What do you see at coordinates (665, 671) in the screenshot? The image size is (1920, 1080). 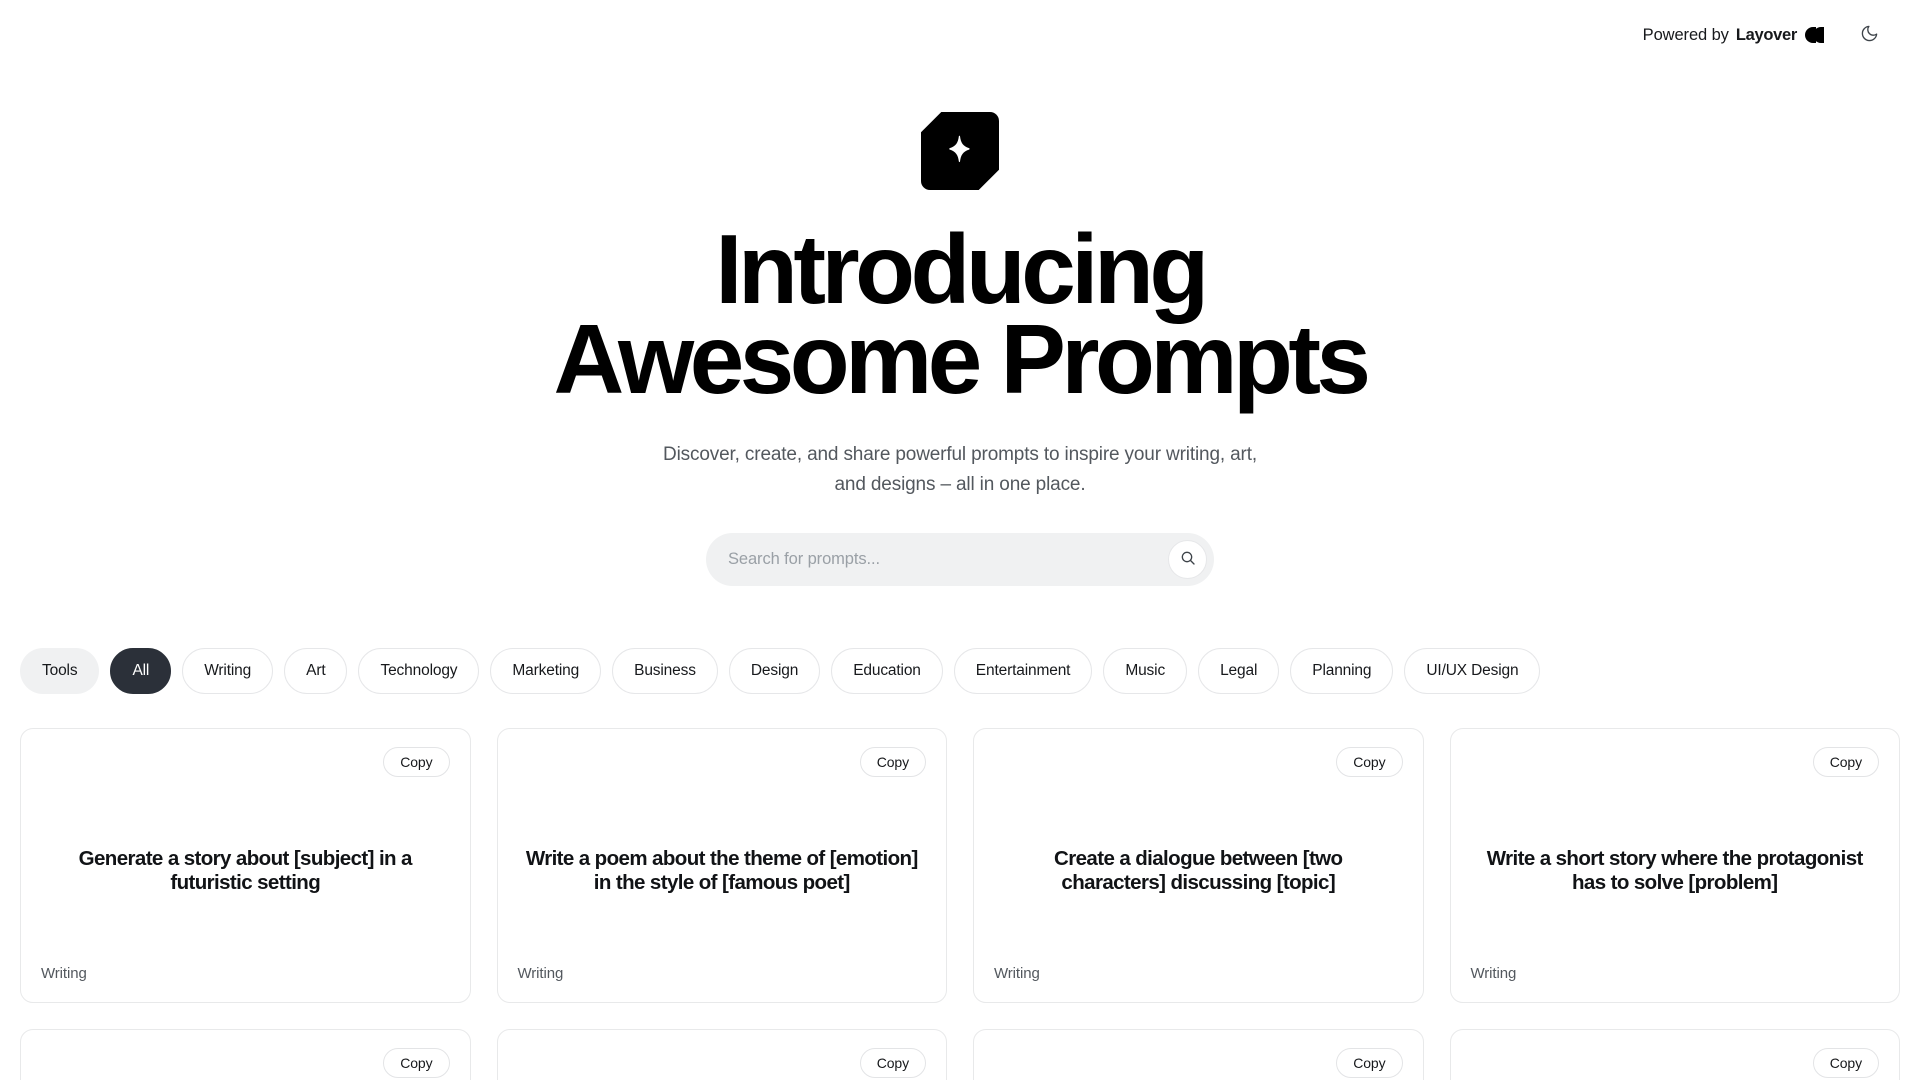 I see `filter-pill-business: Business` at bounding box center [665, 671].